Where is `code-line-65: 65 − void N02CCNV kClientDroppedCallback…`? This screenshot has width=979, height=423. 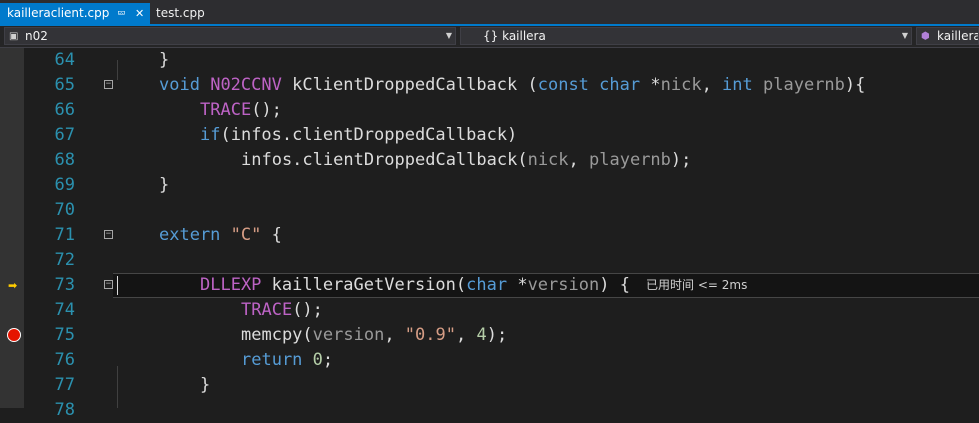 code-line-65: 65 − void N02CCNV kClientDroppedCallback… is located at coordinates (489, 85).